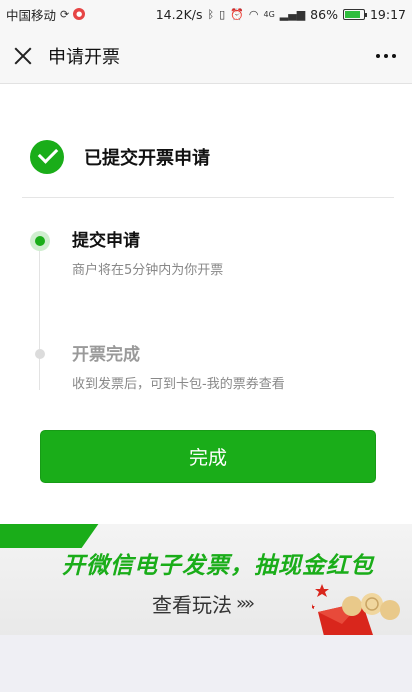 The width and height of the screenshot is (412, 692). I want to click on vibrate-icon: ▯, so click(222, 14).